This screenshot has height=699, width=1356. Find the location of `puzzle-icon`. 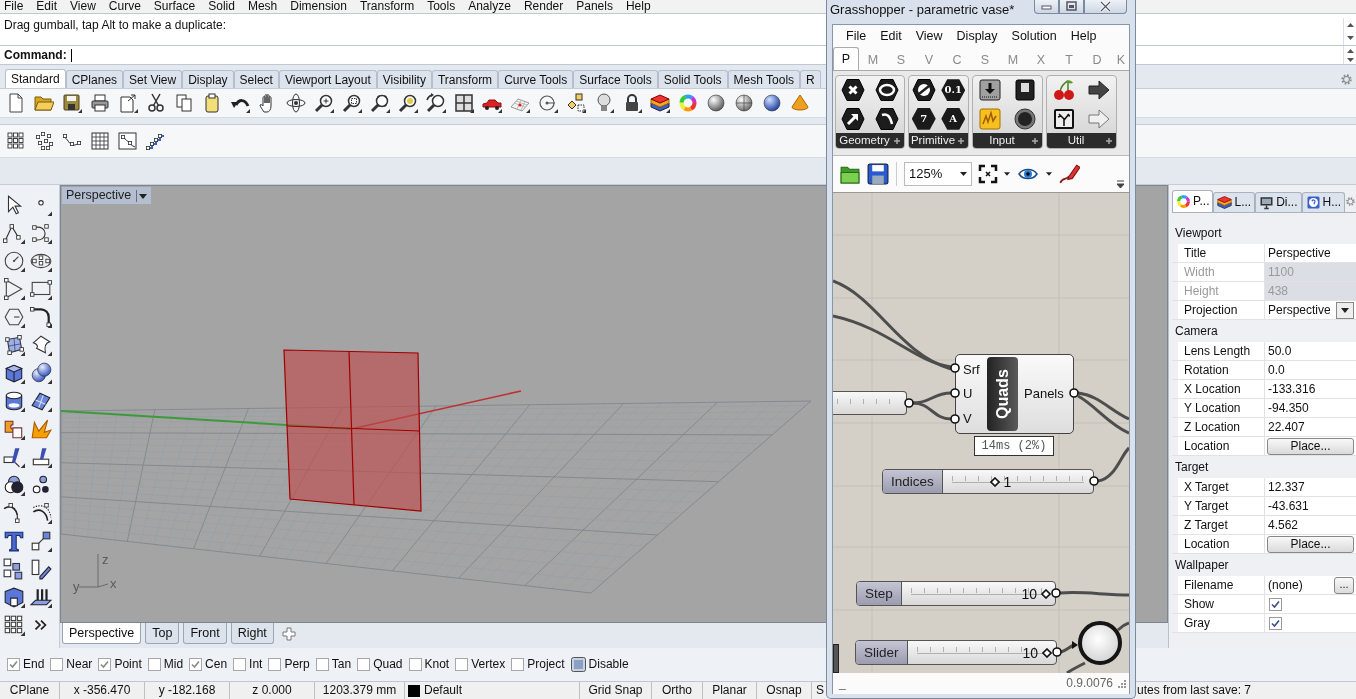

puzzle-icon is located at coordinates (13, 429).